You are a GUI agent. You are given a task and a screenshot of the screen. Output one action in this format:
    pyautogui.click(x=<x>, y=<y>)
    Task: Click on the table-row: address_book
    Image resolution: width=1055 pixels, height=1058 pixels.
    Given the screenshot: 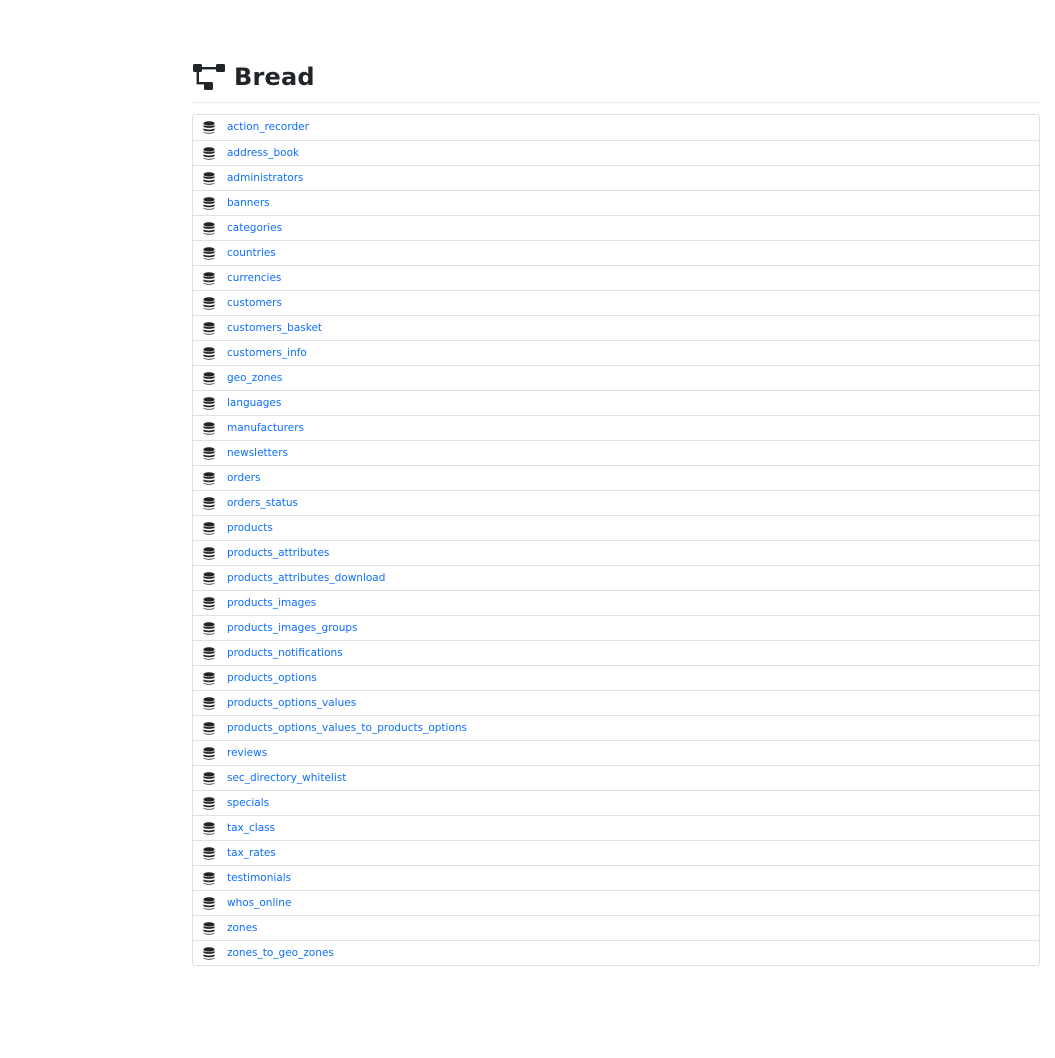 What is the action you would take?
    pyautogui.click(x=616, y=152)
    